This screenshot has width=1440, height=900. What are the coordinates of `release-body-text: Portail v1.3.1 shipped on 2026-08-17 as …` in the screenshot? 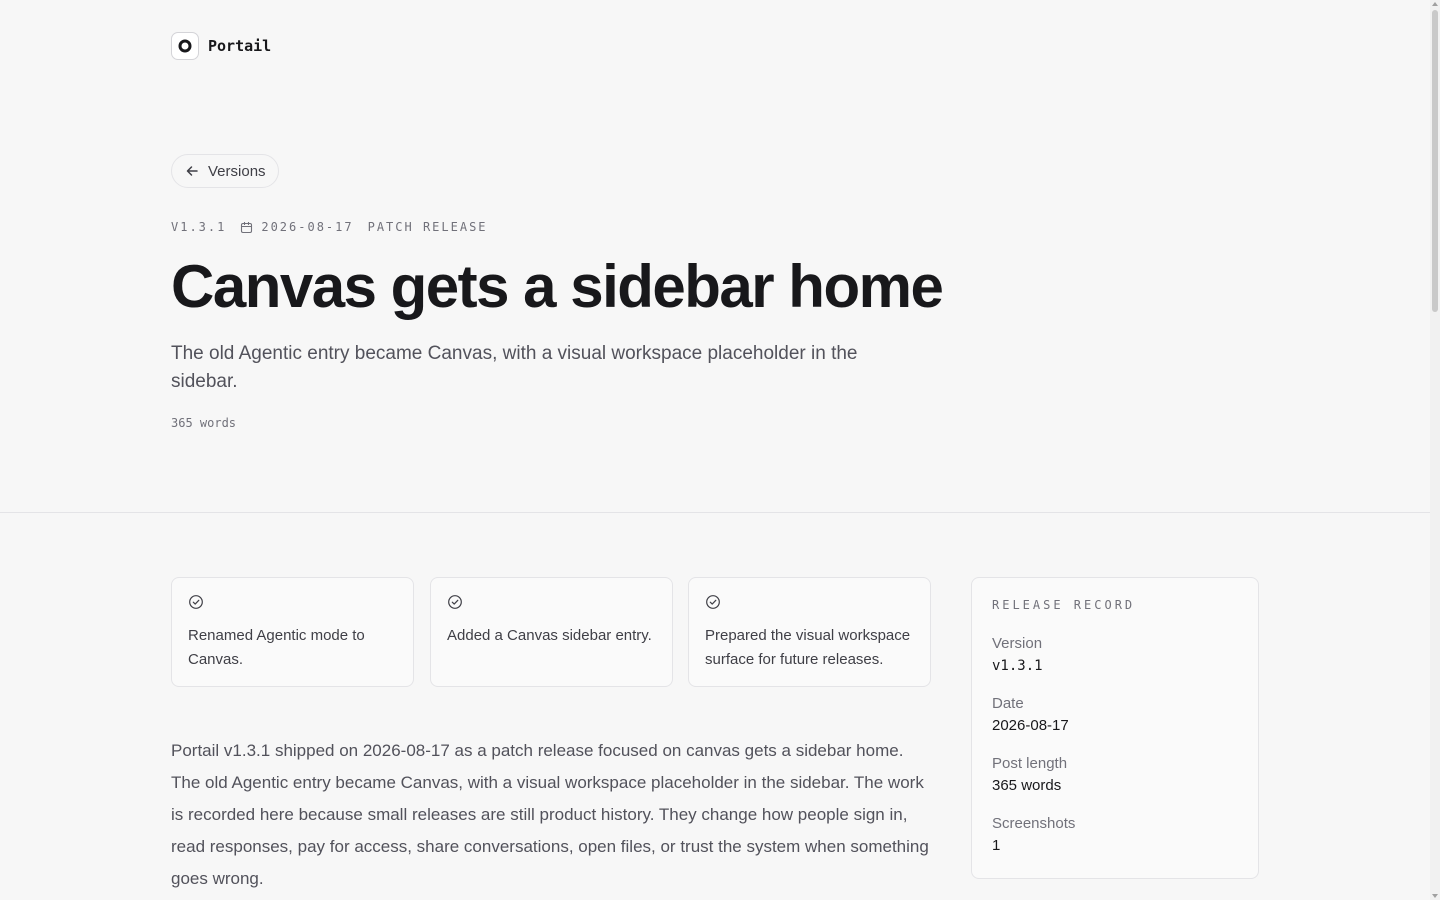 It's located at (550, 814).